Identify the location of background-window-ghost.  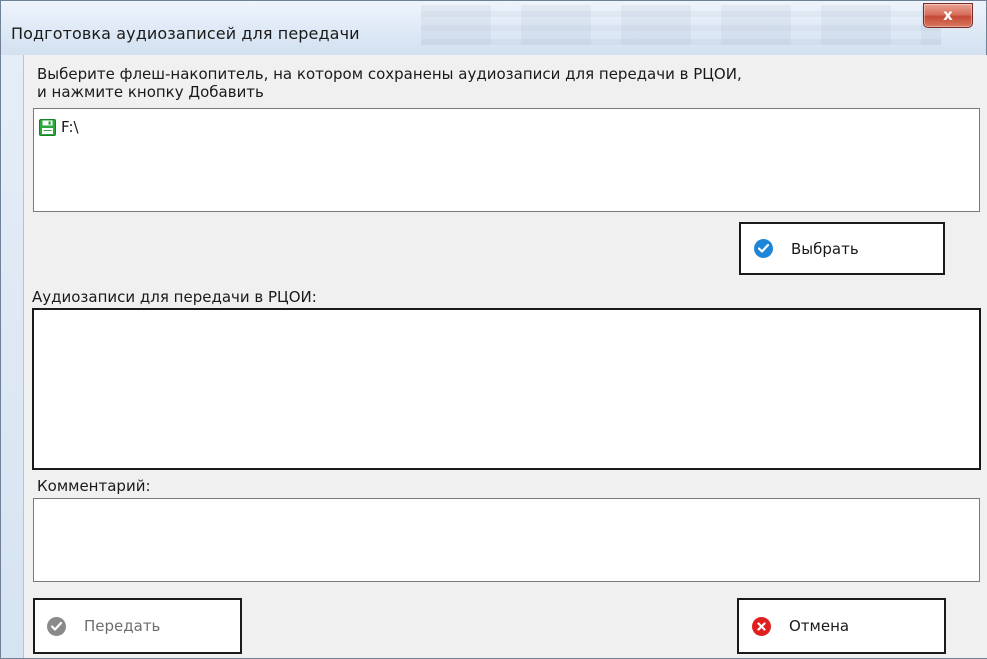
(681, 25).